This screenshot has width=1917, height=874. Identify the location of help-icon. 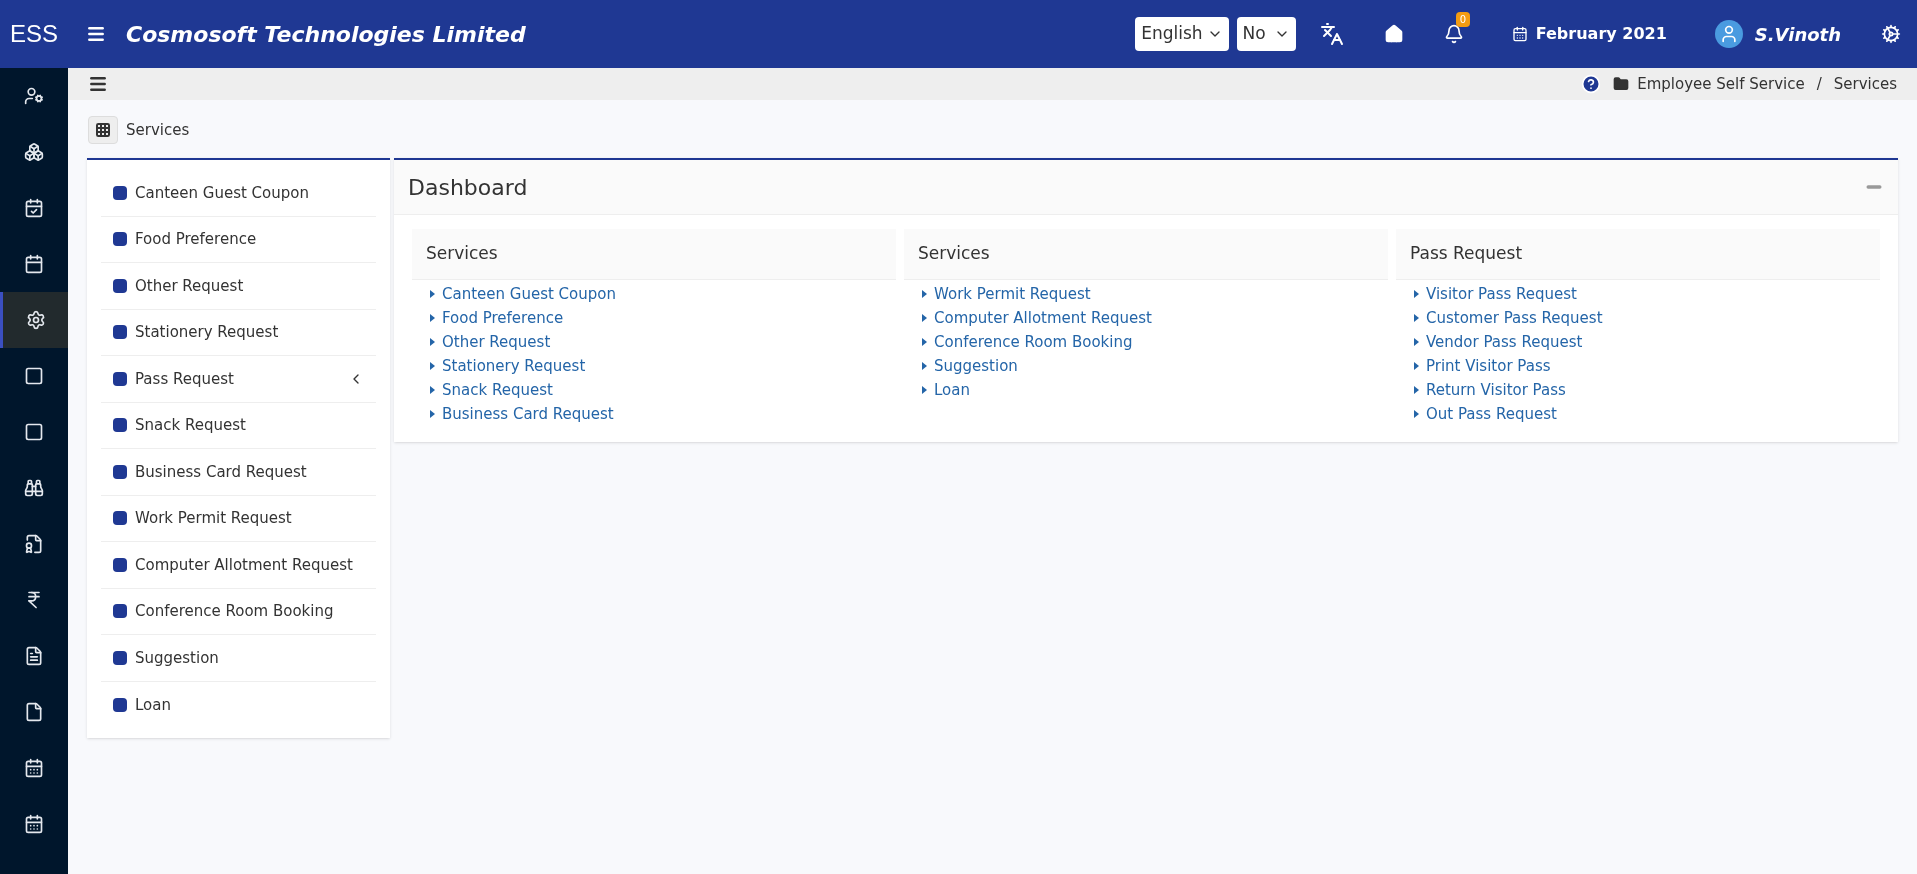
(1591, 84).